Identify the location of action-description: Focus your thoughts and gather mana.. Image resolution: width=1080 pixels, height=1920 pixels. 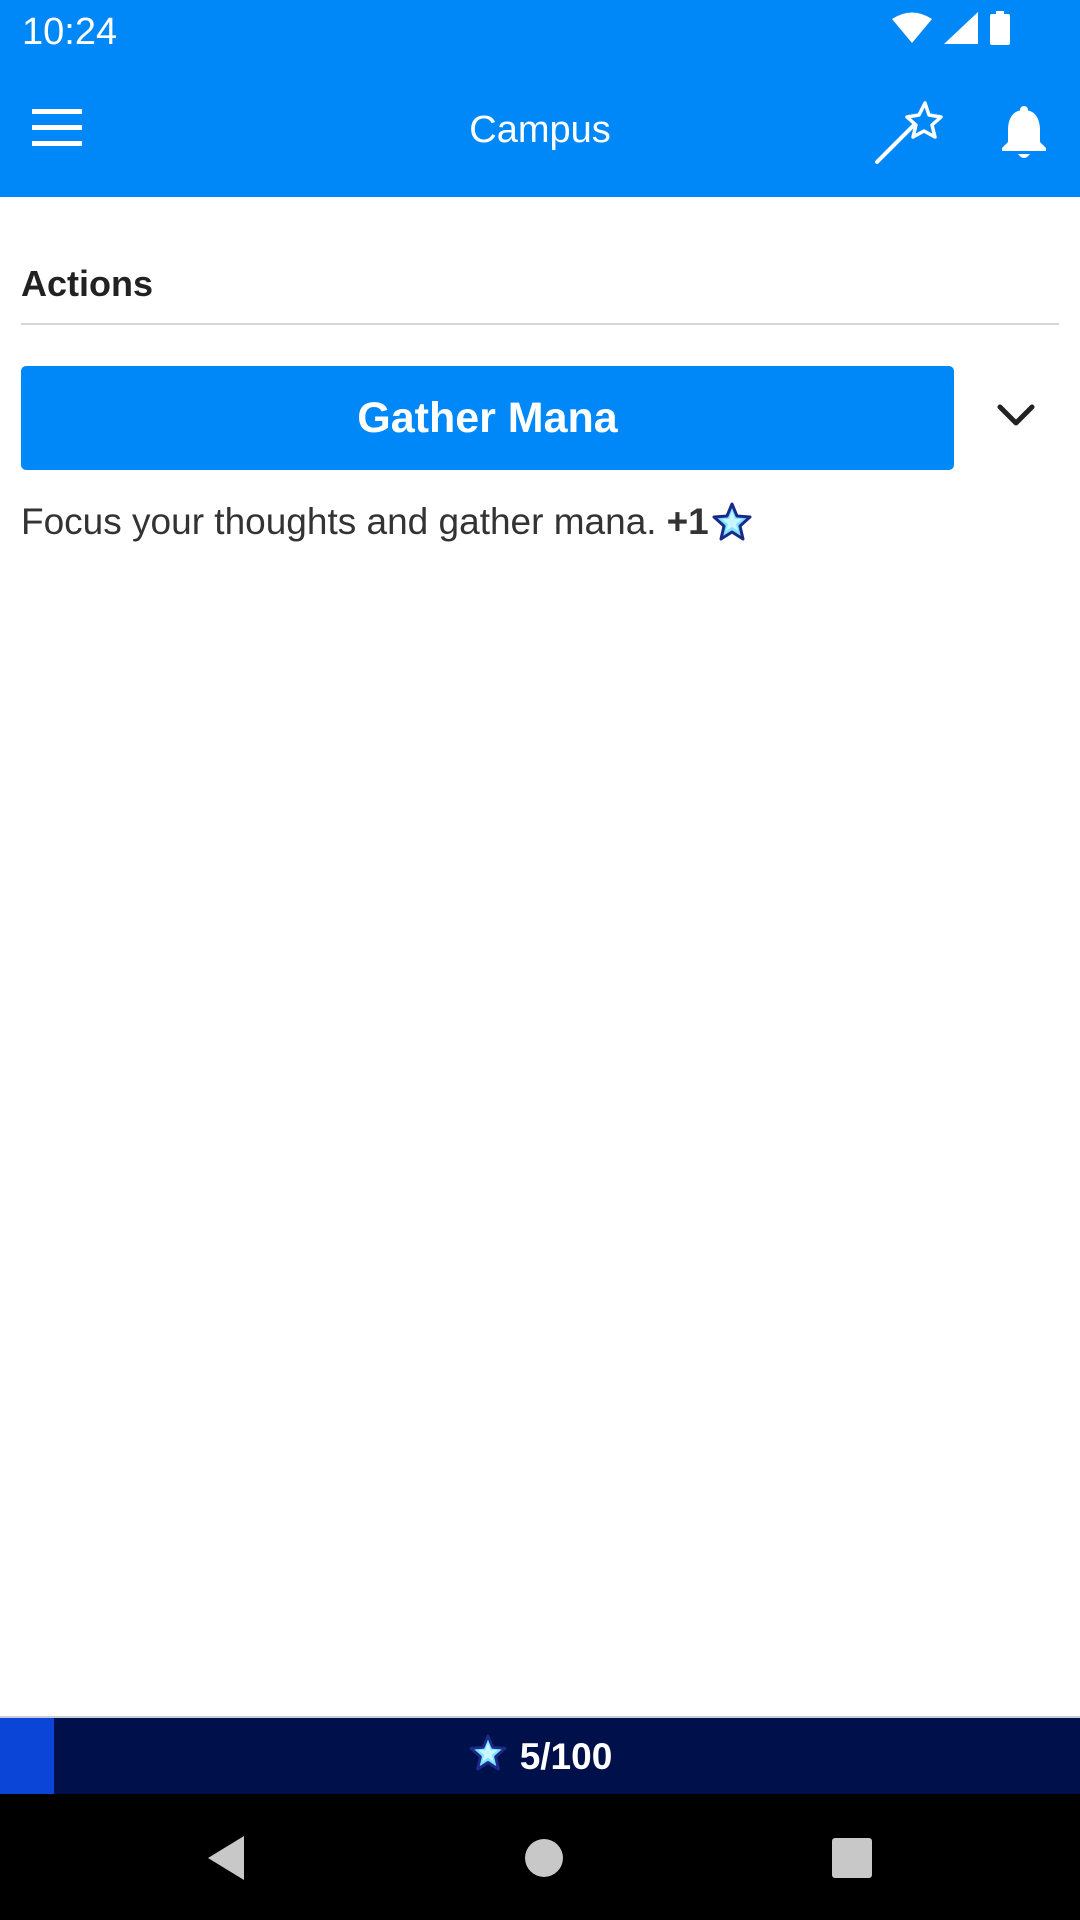
(339, 521).